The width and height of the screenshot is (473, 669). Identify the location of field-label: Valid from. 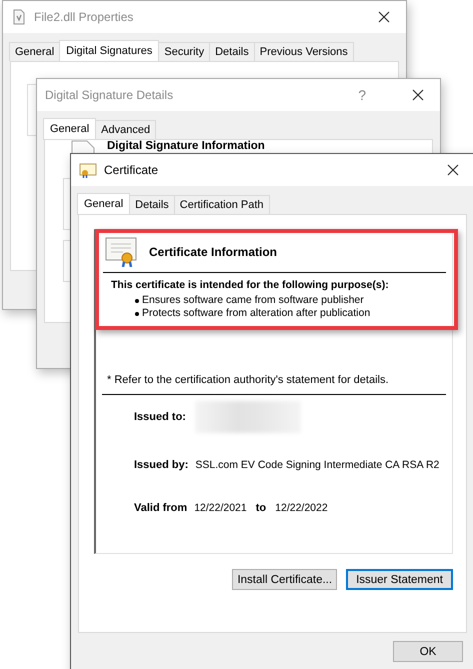
(161, 508).